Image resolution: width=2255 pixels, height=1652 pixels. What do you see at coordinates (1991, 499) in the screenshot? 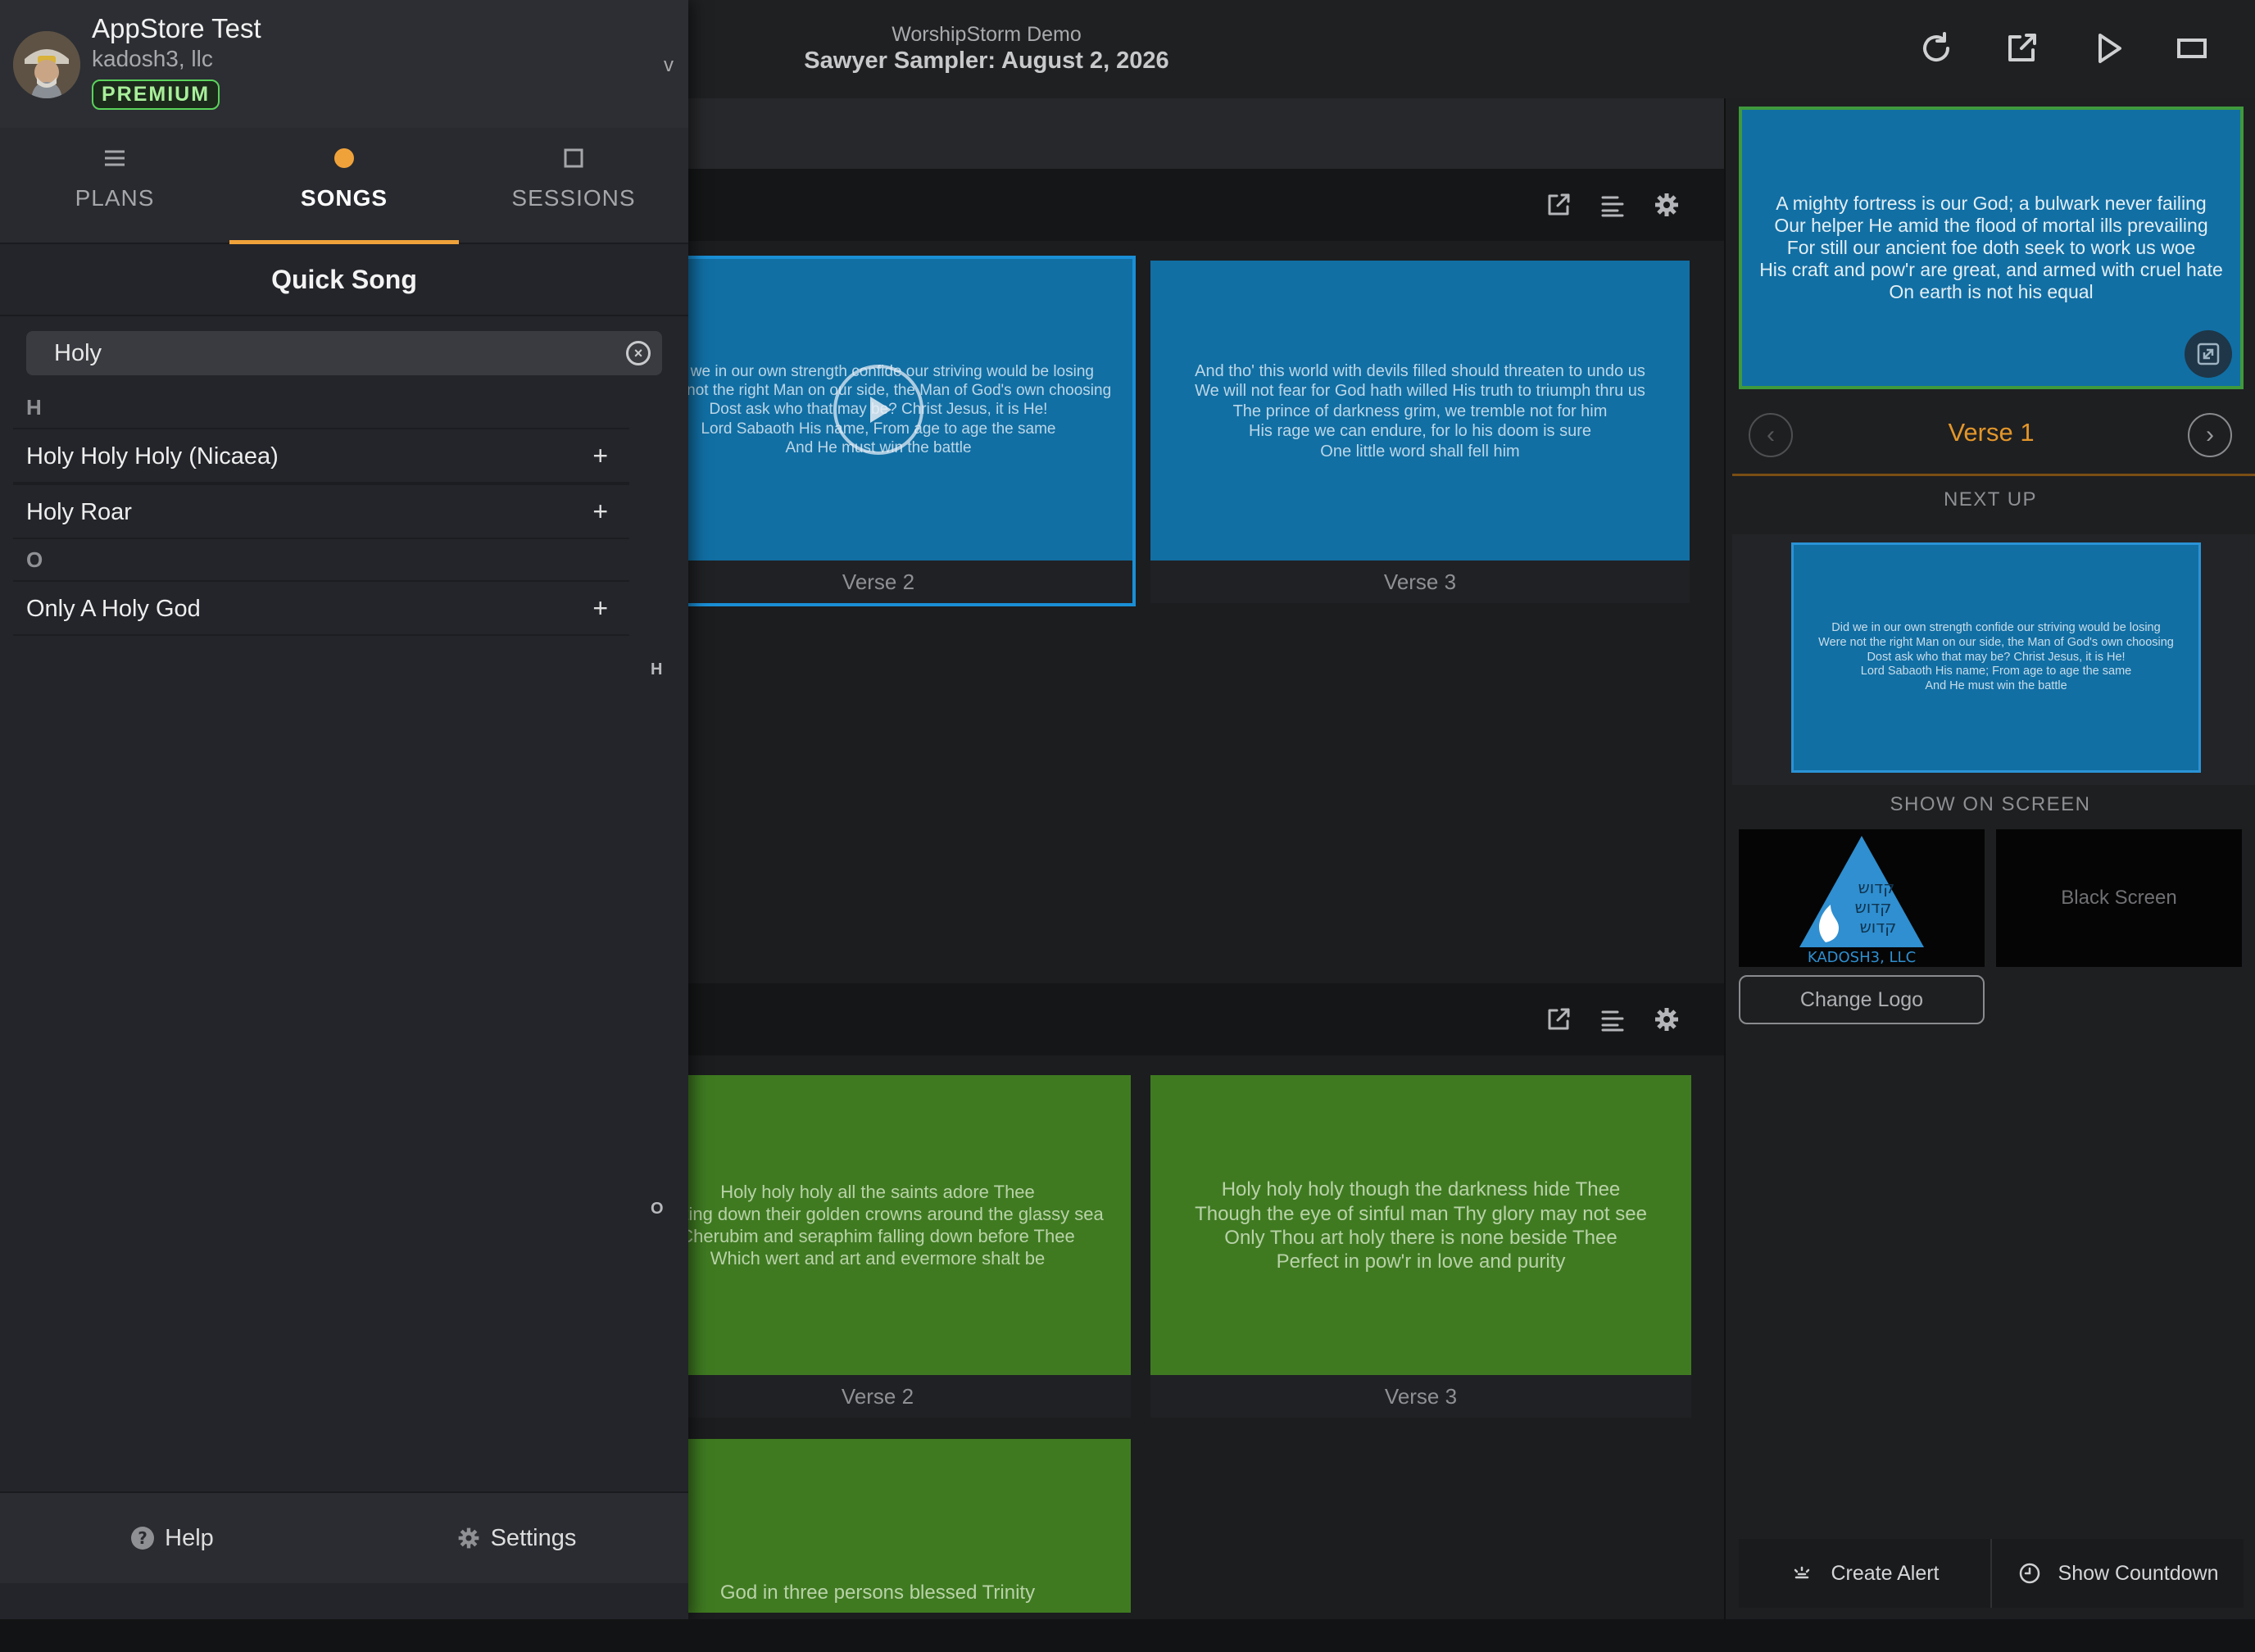
I see `next-up-label: NEXT UP` at bounding box center [1991, 499].